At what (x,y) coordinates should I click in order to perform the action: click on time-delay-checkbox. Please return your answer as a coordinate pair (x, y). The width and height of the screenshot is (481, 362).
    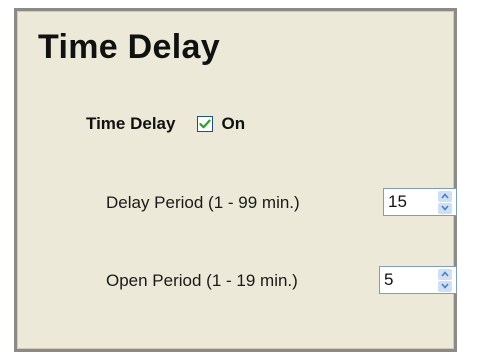
    Looking at the image, I should click on (205, 124).